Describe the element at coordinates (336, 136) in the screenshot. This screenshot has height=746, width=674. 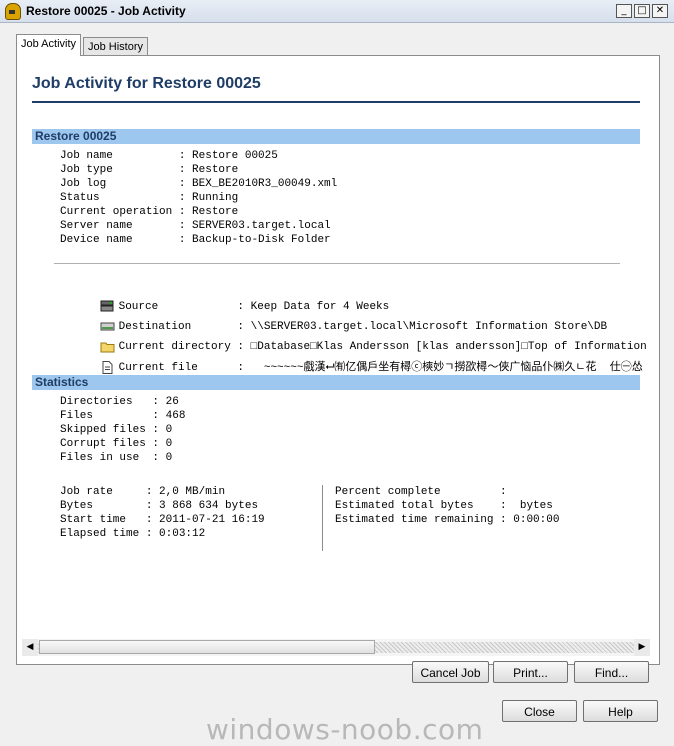
I see `restore-section-header: Restore 00025` at that location.